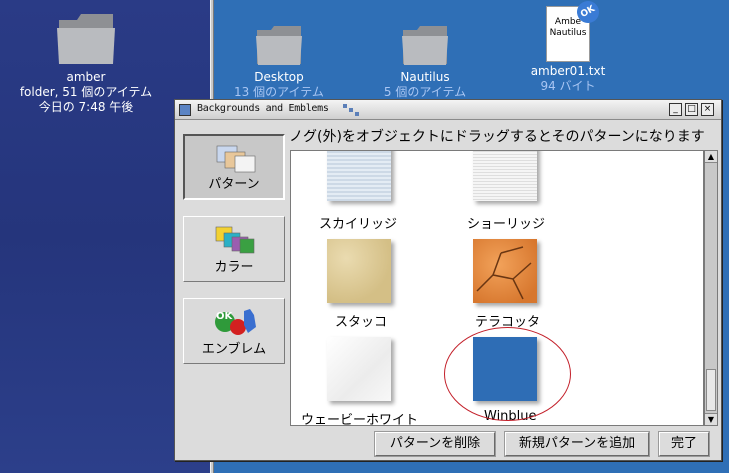 The width and height of the screenshot is (729, 473). Describe the element at coordinates (185, 110) in the screenshot. I see `window-menu-icon` at that location.